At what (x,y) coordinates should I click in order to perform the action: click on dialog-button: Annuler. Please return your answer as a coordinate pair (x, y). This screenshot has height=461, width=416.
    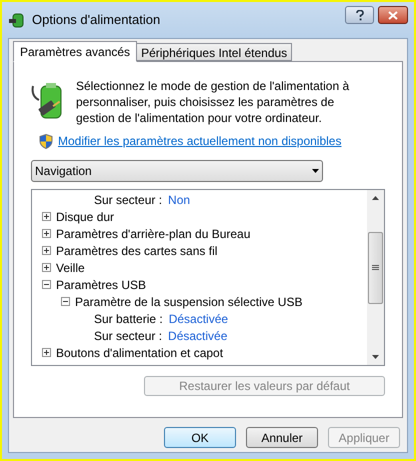
    Looking at the image, I should click on (282, 437).